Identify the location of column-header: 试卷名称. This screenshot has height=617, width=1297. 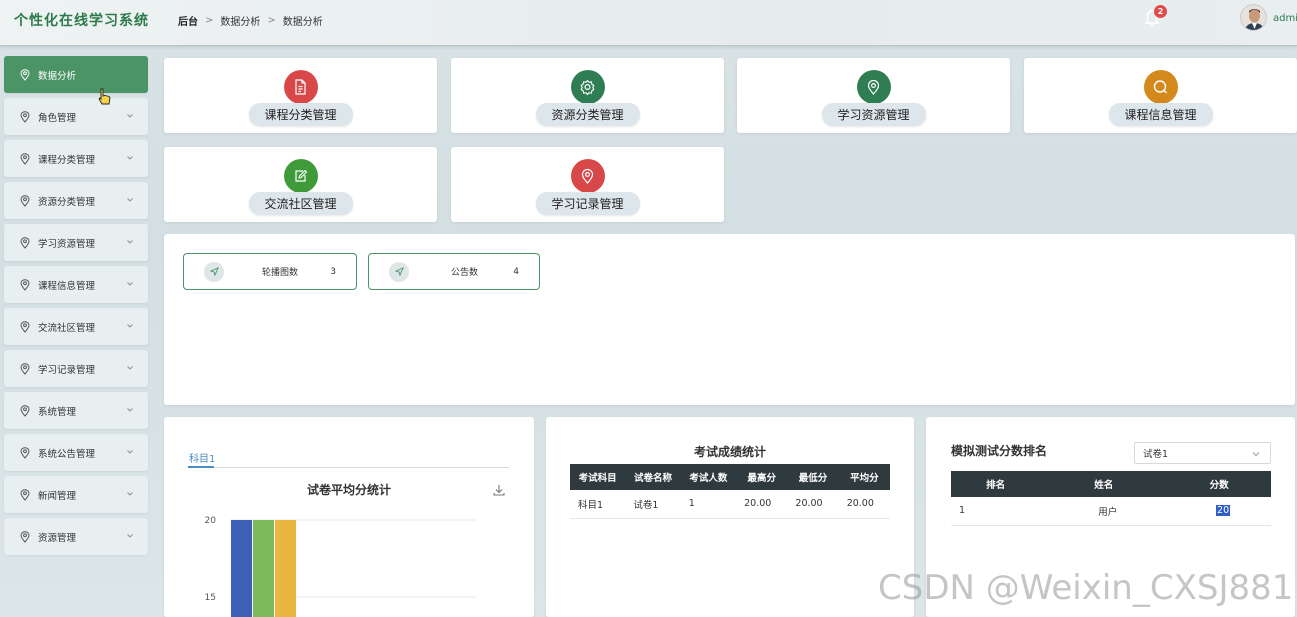
(653, 477).